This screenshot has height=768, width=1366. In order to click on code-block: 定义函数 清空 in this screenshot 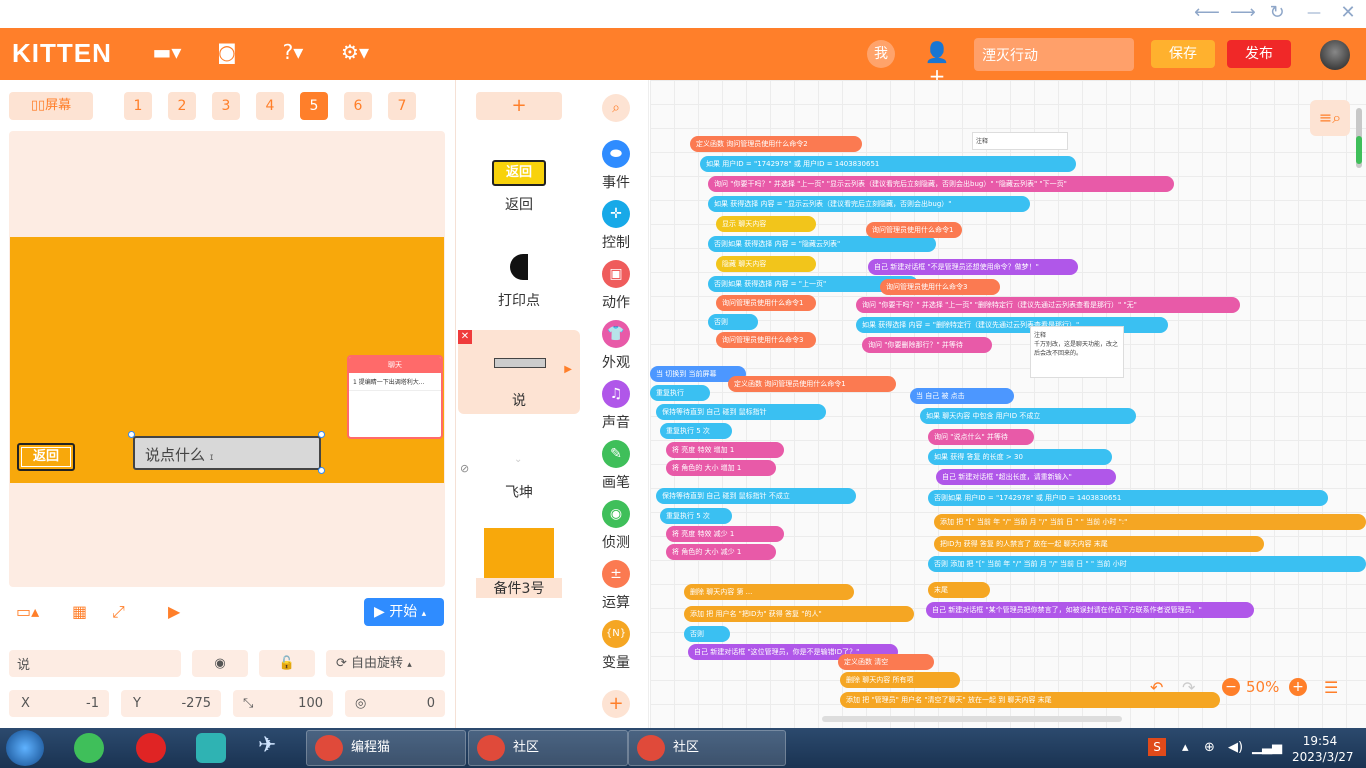, I will do `click(886, 662)`.